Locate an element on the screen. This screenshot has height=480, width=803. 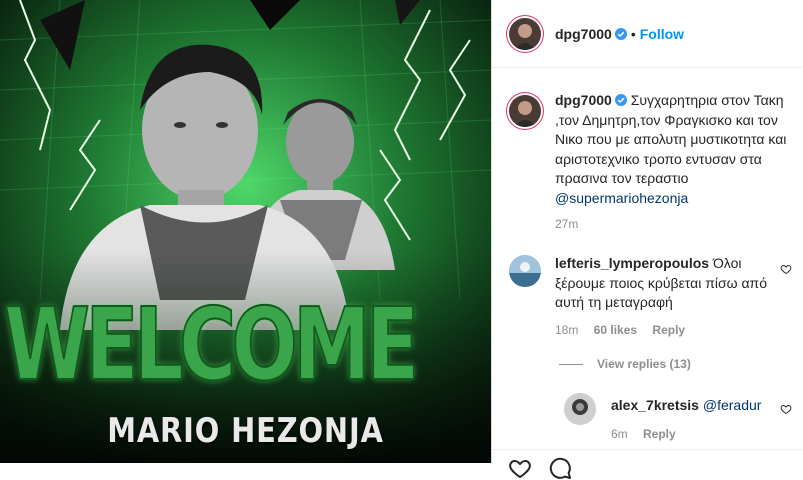
comment-timestamp: 18m is located at coordinates (567, 330).